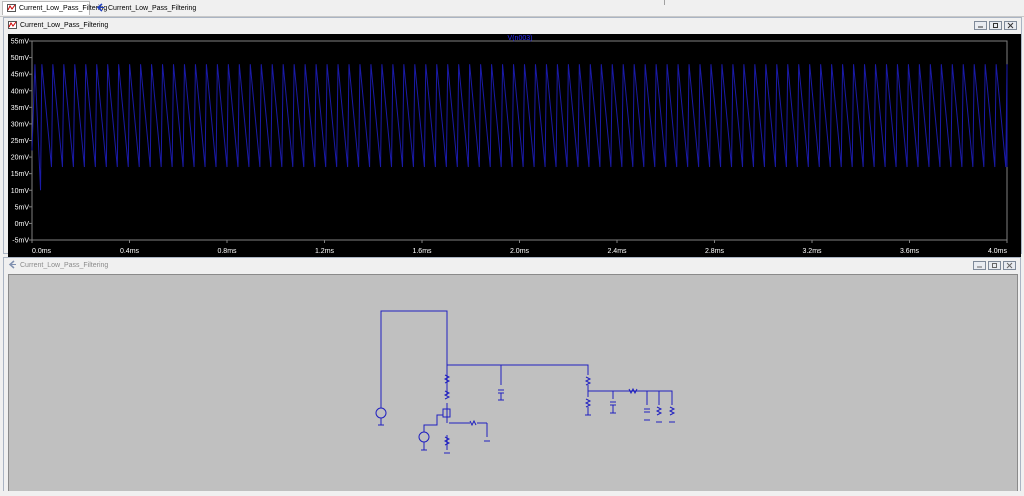 Image resolution: width=1024 pixels, height=496 pixels. I want to click on y-tick-label: -5mV, so click(20, 241).